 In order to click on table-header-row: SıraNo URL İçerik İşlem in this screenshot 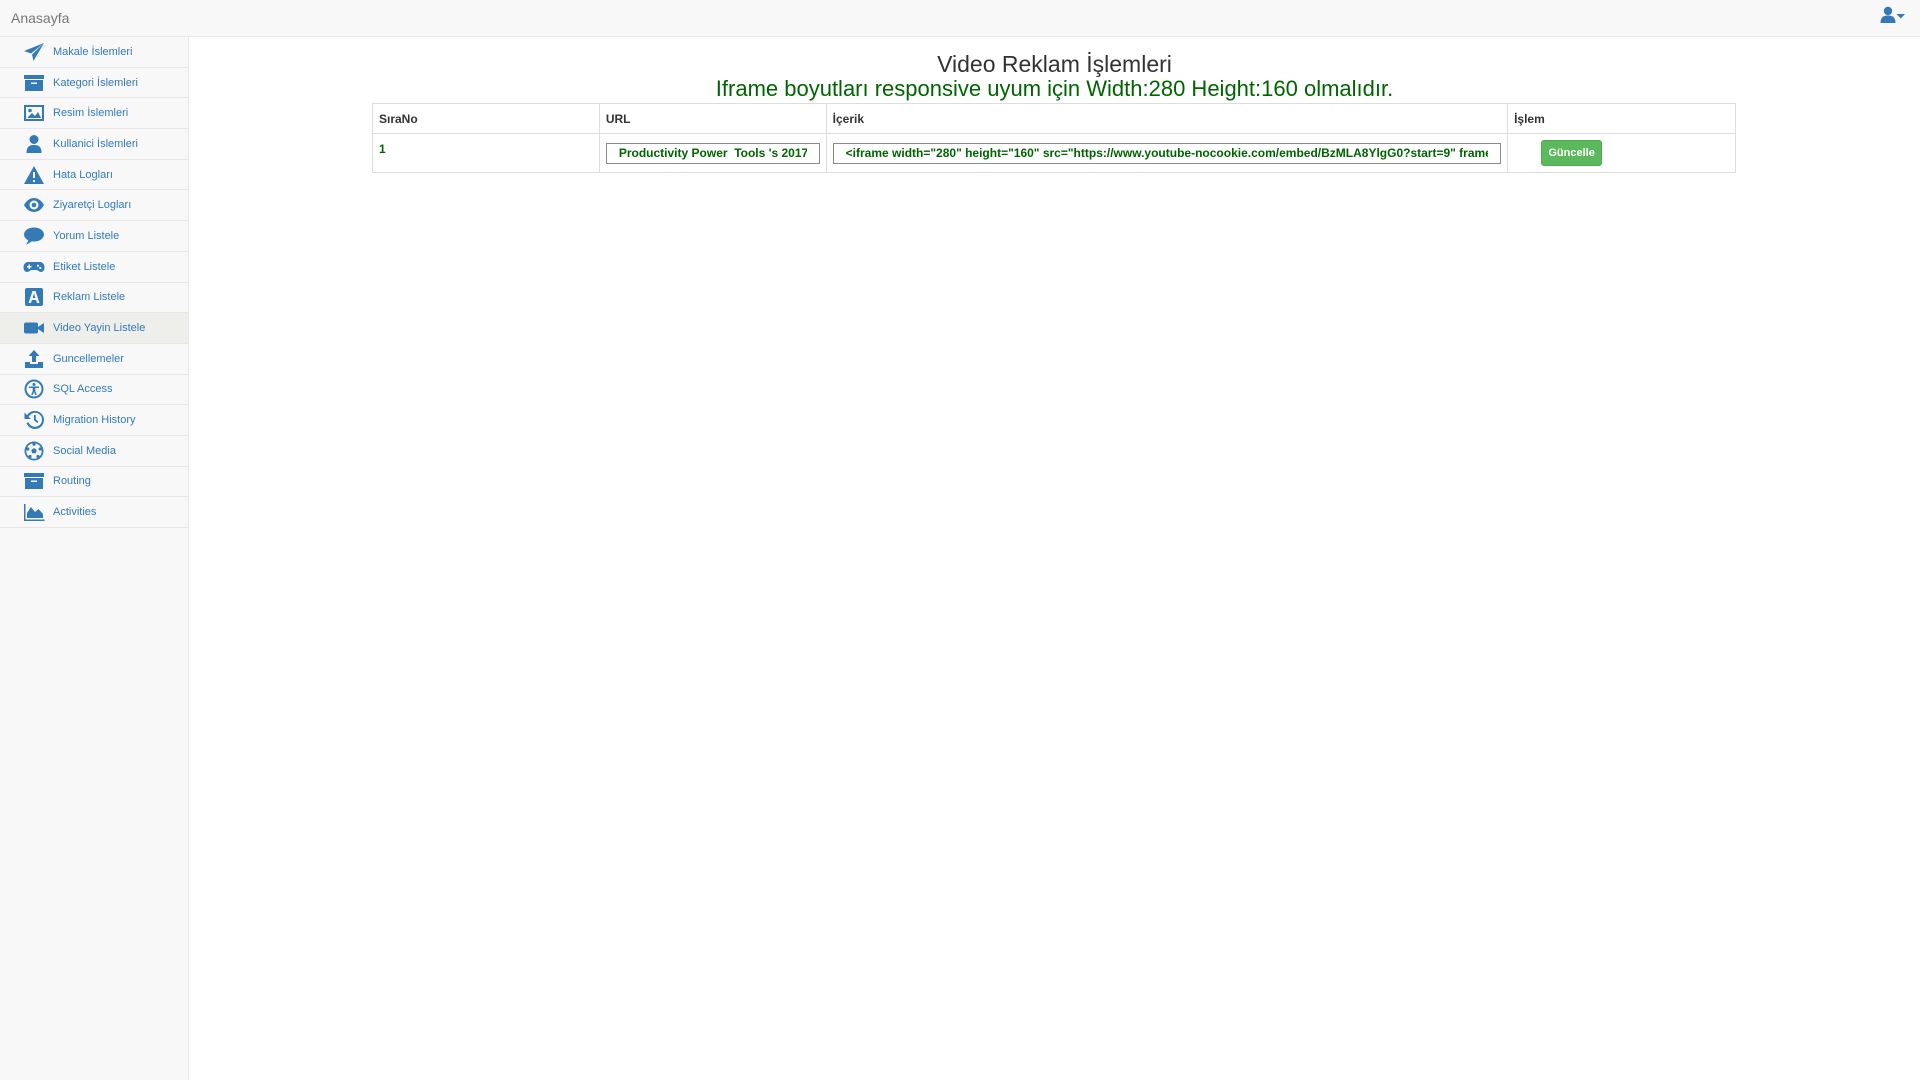, I will do `click(1054, 118)`.